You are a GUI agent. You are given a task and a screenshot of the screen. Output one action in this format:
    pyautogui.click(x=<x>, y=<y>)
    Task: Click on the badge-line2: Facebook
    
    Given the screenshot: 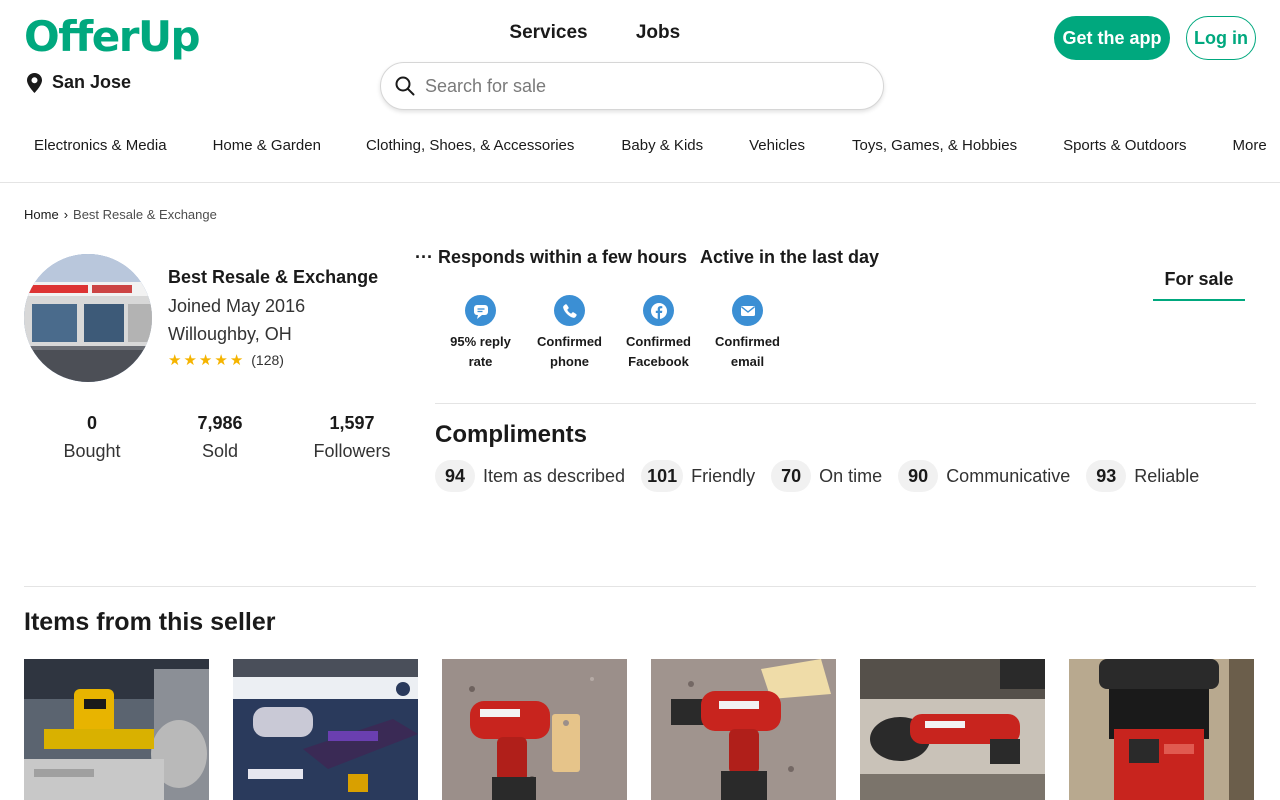 What is the action you would take?
    pyautogui.click(x=658, y=361)
    